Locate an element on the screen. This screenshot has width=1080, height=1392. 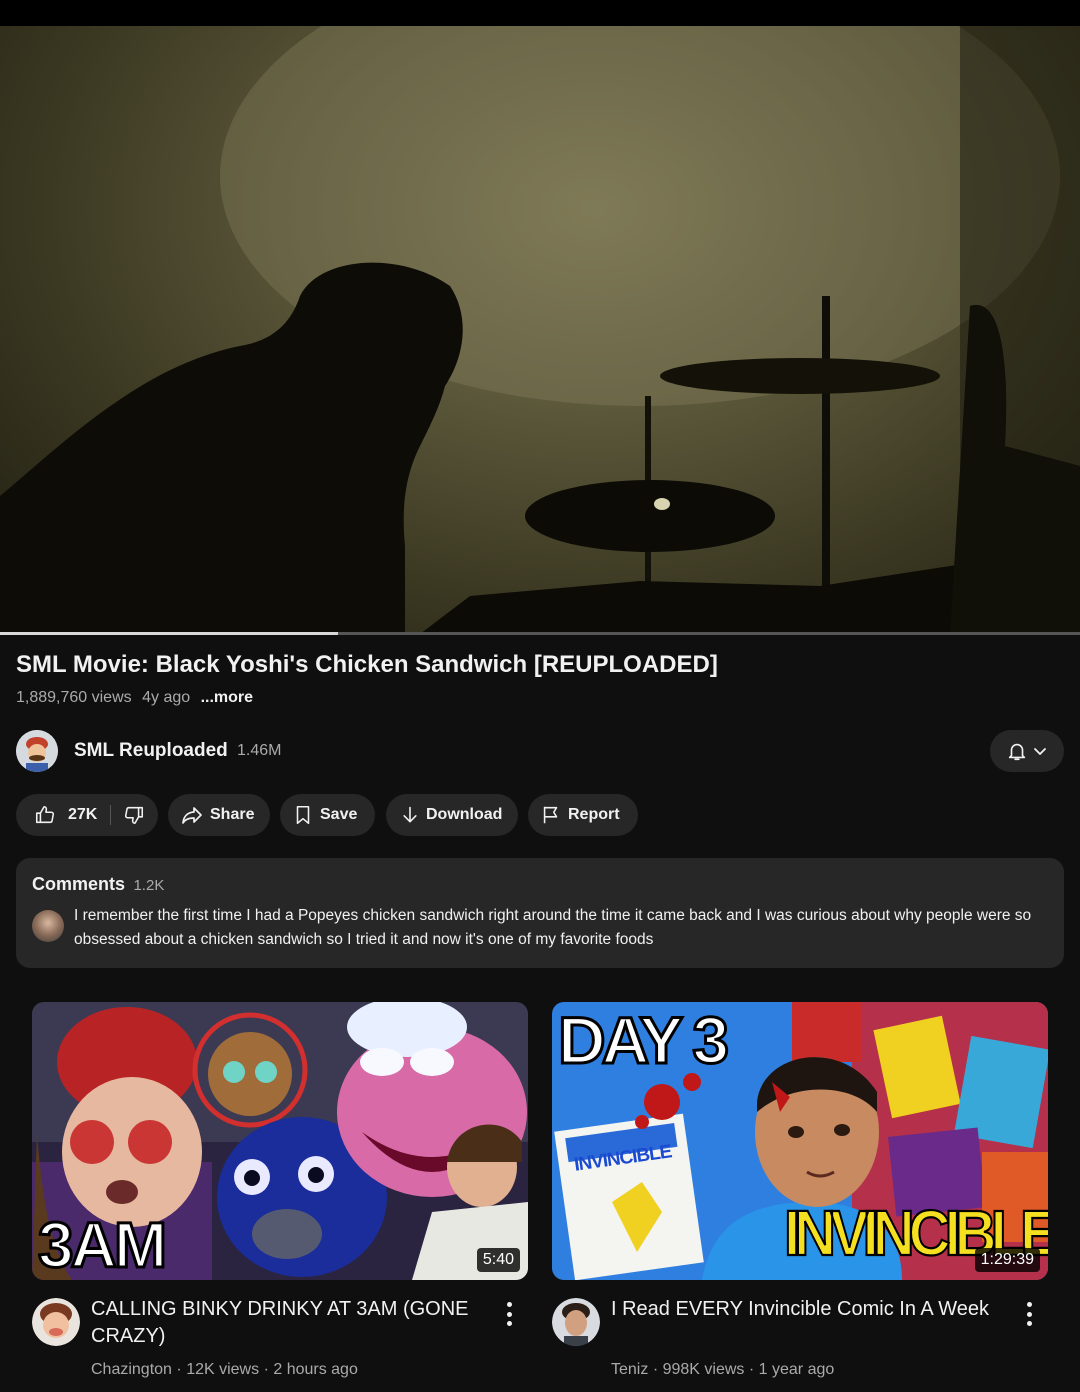
status-bar is located at coordinates (540, 13).